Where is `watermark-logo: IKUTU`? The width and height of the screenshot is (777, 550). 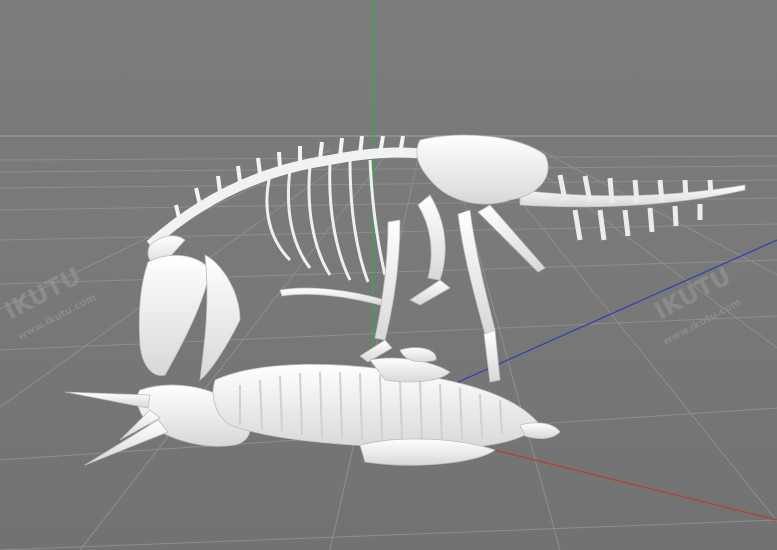 watermark-logo: IKUTU is located at coordinates (43, 293).